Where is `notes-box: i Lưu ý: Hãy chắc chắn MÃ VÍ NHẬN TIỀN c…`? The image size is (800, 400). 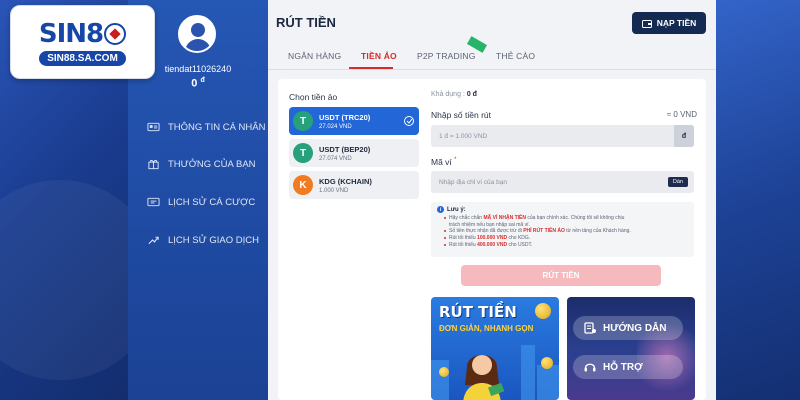 notes-box: i Lưu ý: Hãy chắc chắn MÃ VÍ NHẬN TIỀN c… is located at coordinates (562, 229).